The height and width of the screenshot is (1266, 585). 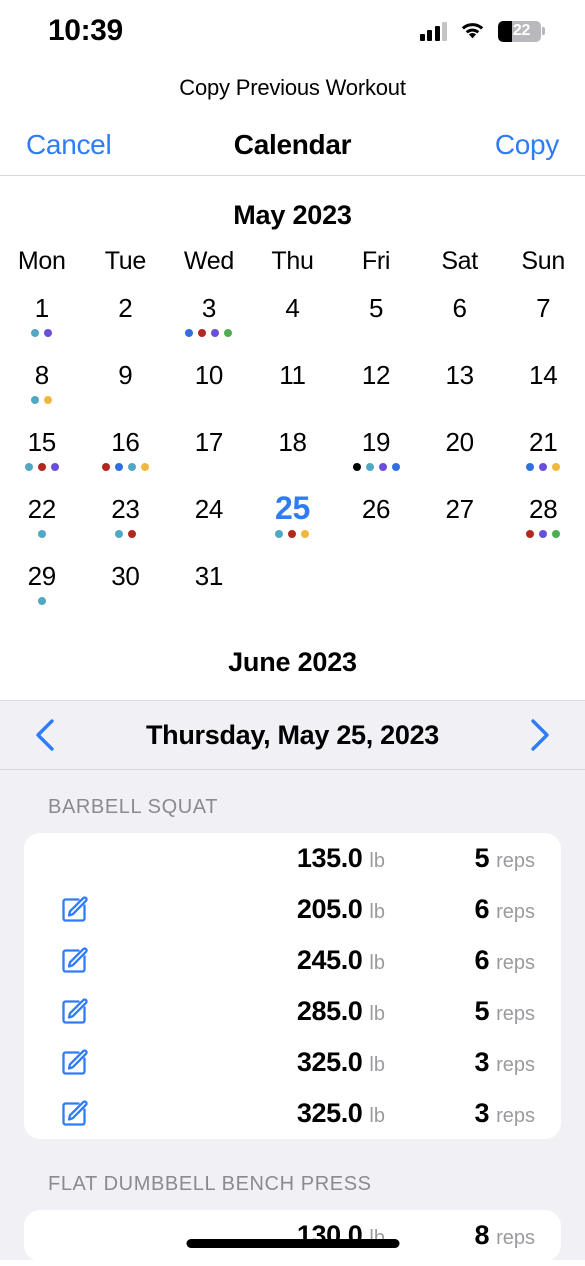 I want to click on calendar-day-21: 21, so click(x=543, y=459).